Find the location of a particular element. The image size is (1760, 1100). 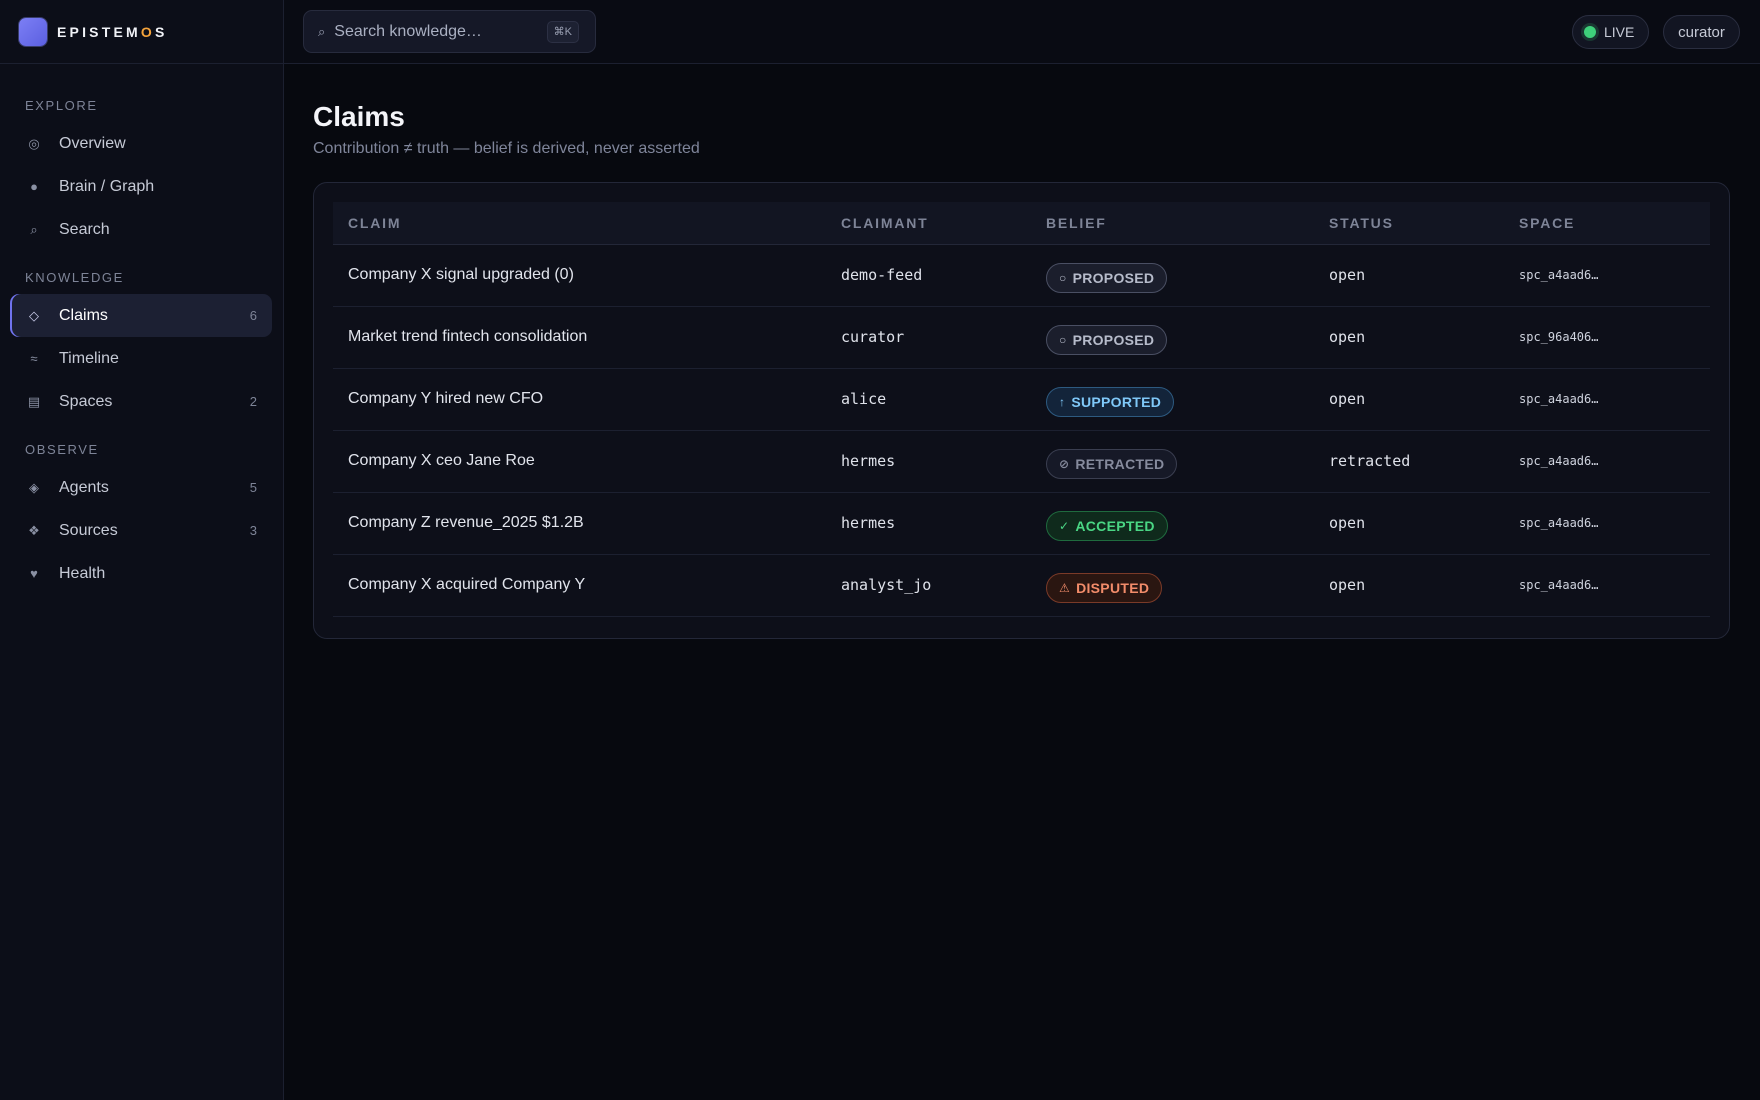

belief-cell: ✓ ACCEPTED is located at coordinates (1172, 523).